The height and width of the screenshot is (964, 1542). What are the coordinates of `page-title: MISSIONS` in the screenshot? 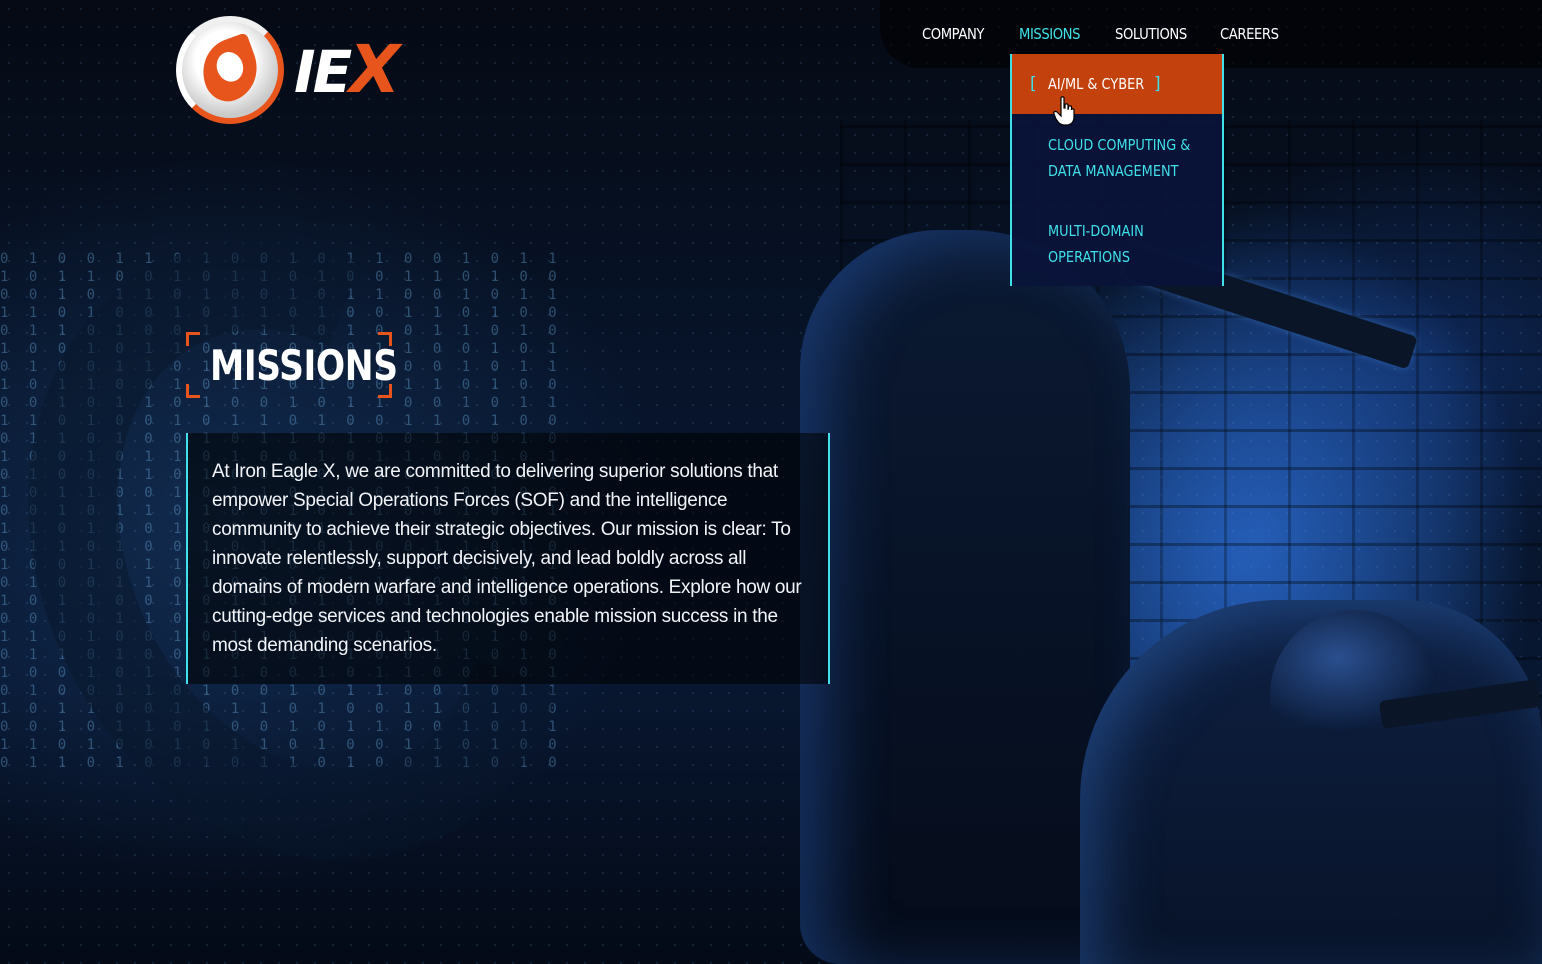 It's located at (304, 365).